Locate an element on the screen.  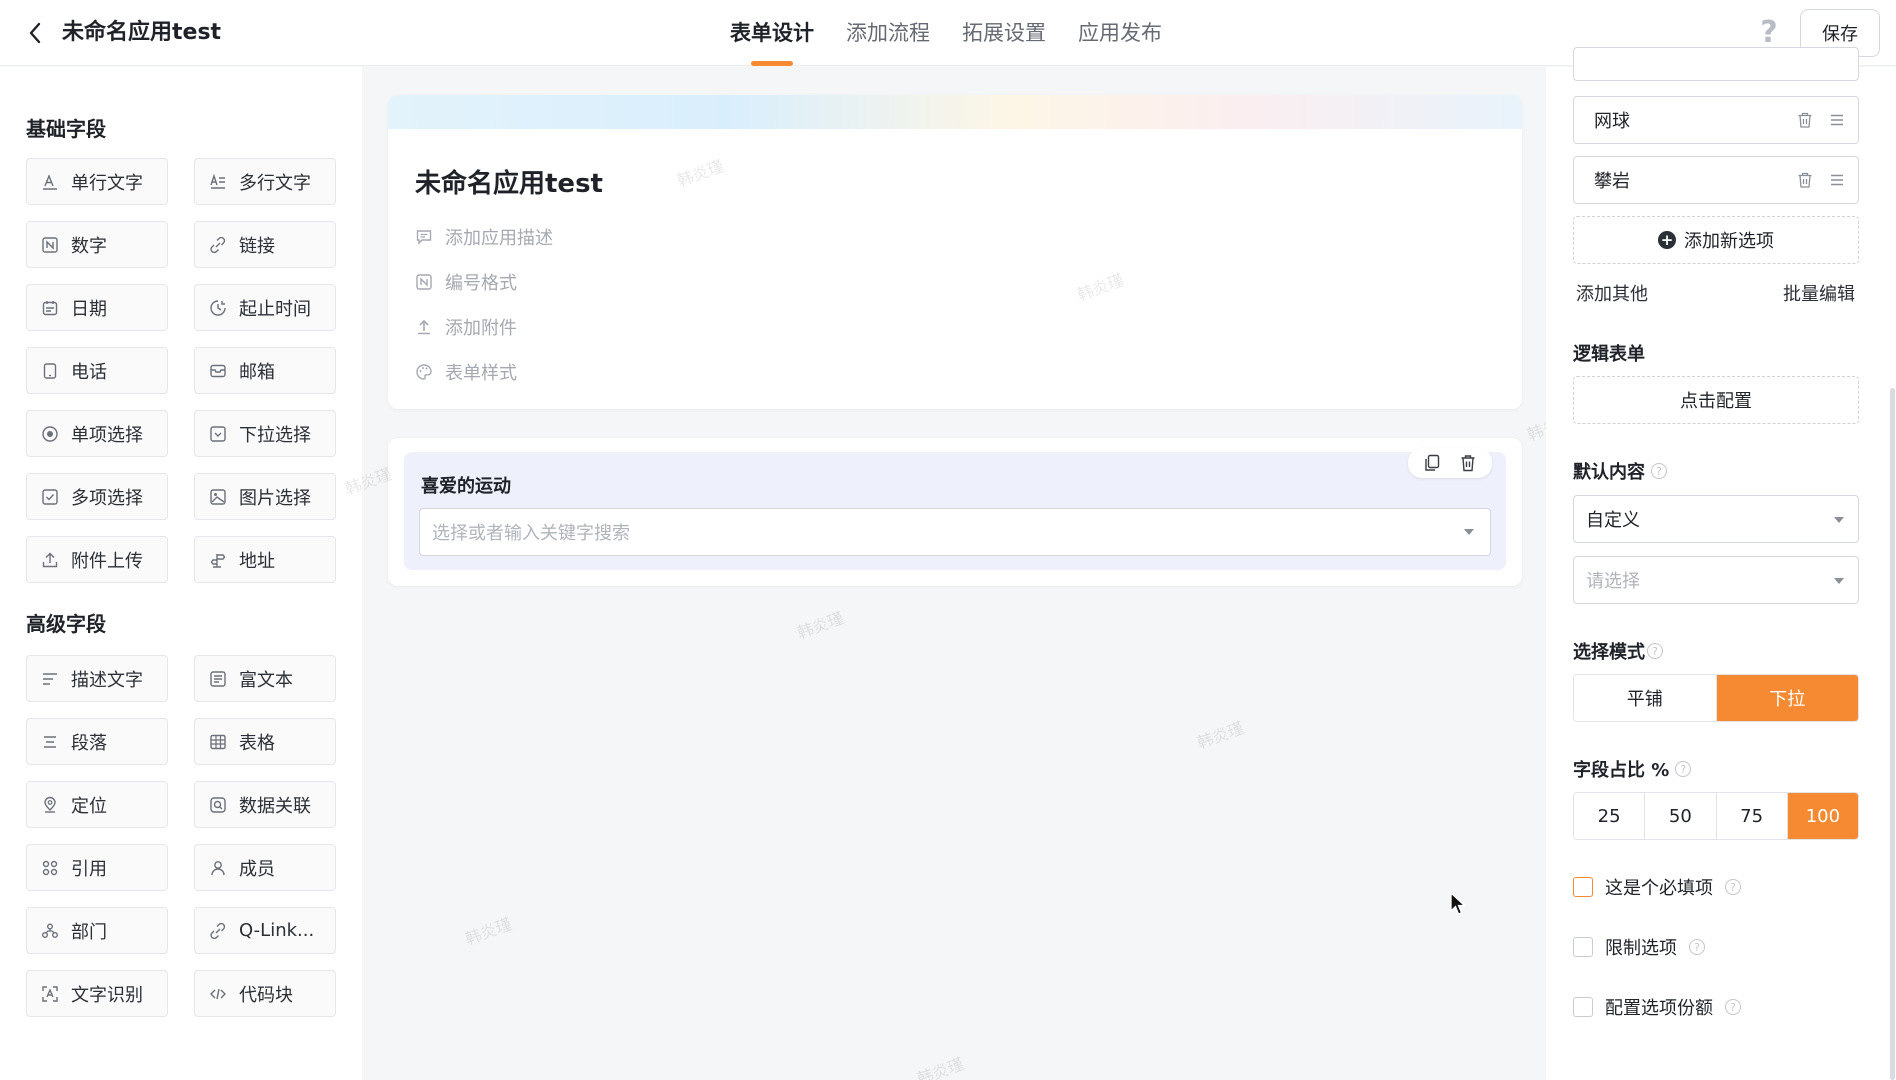
help-icon: ? is located at coordinates (1769, 33).